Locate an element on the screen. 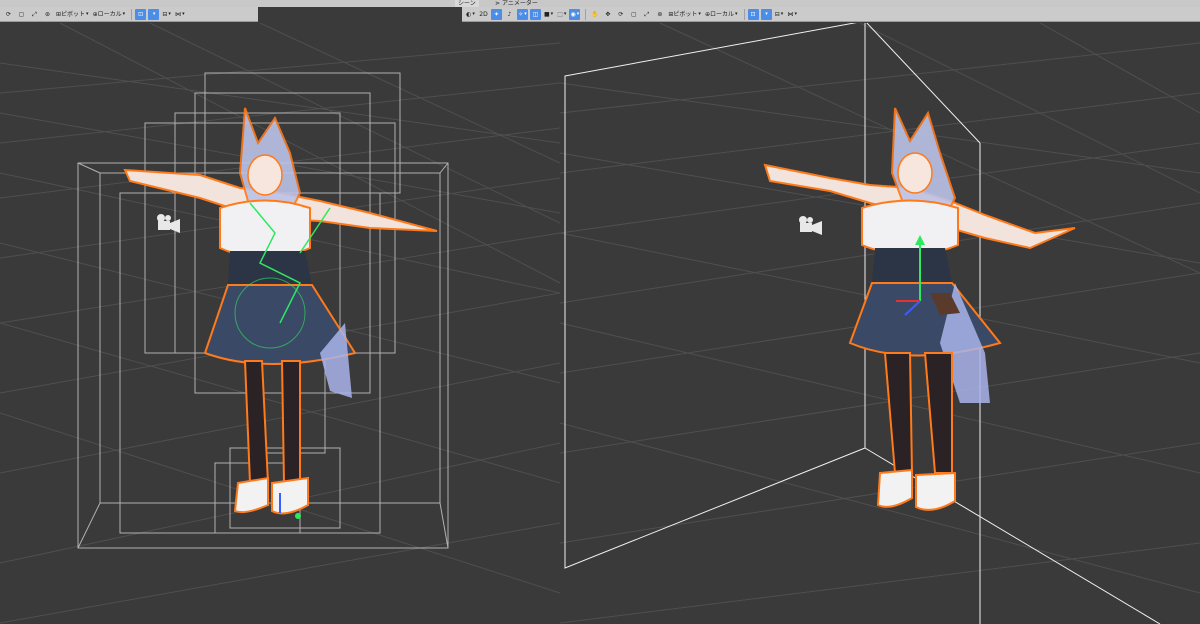 This screenshot has height=624, width=1200. local-label: ローカル is located at coordinates (109, 14).